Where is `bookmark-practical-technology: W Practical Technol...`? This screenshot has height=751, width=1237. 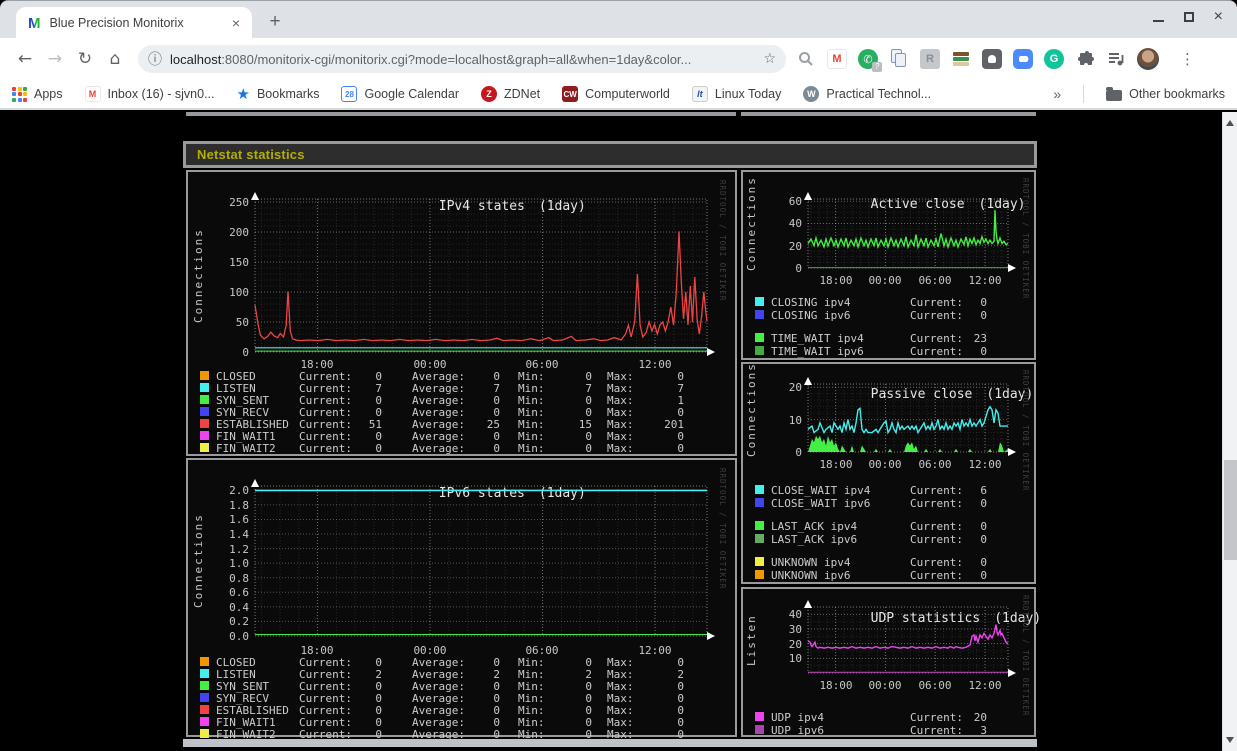
bookmark-practical-technology: W Practical Technol... is located at coordinates (867, 94).